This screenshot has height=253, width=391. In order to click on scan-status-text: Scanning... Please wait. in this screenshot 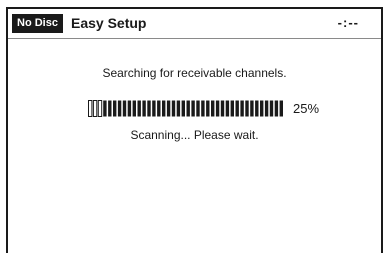, I will do `click(194, 135)`.